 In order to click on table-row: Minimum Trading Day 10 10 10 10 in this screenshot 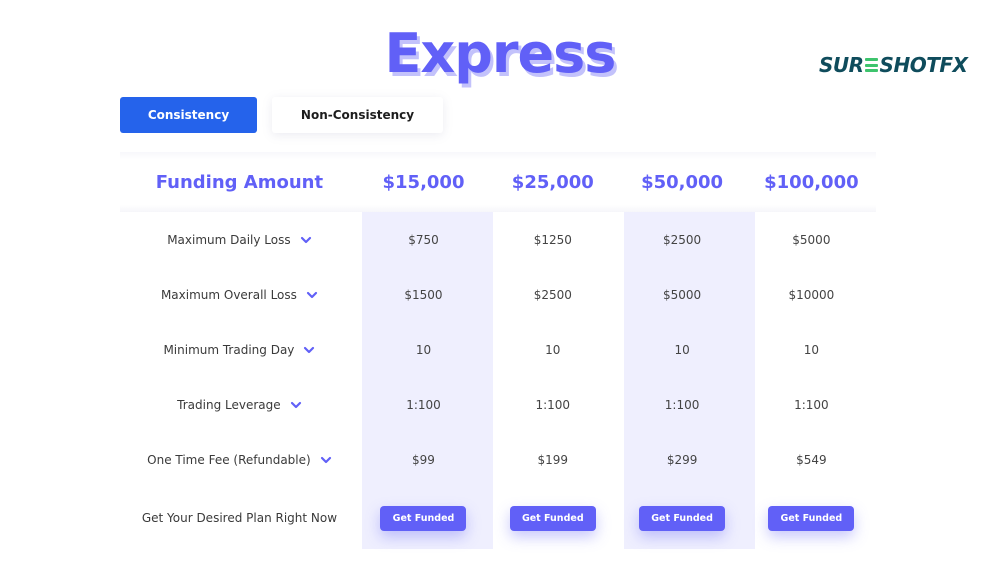, I will do `click(498, 349)`.